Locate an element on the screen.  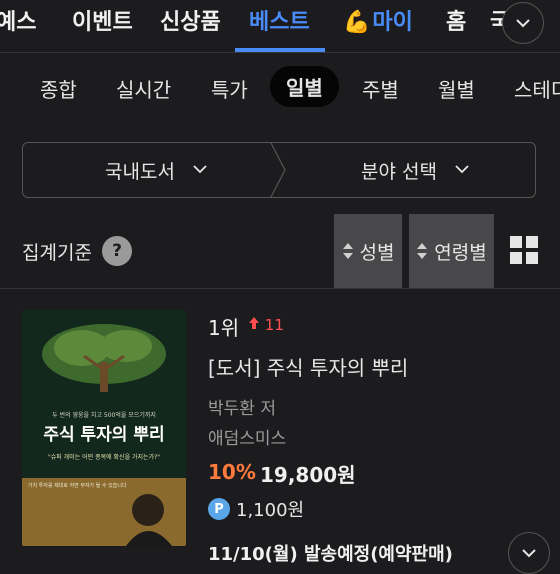
tab-weekly: 주별 is located at coordinates (380, 88).